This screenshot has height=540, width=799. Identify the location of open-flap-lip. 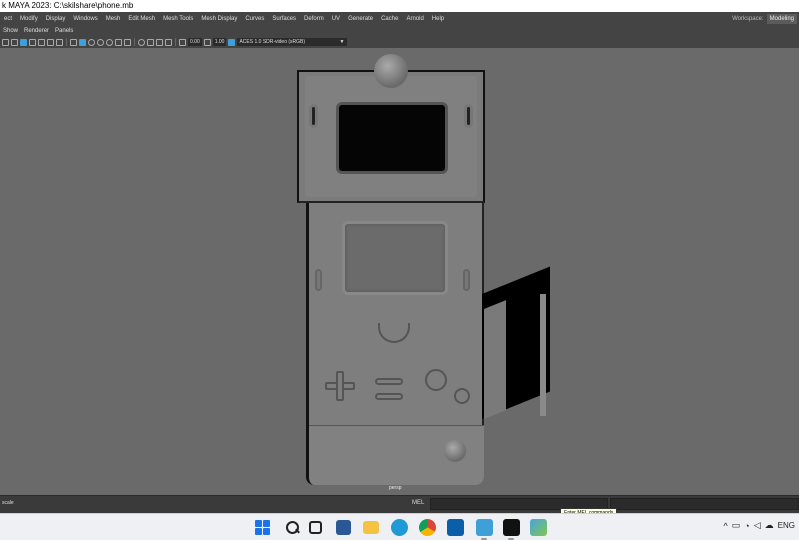
(543, 355).